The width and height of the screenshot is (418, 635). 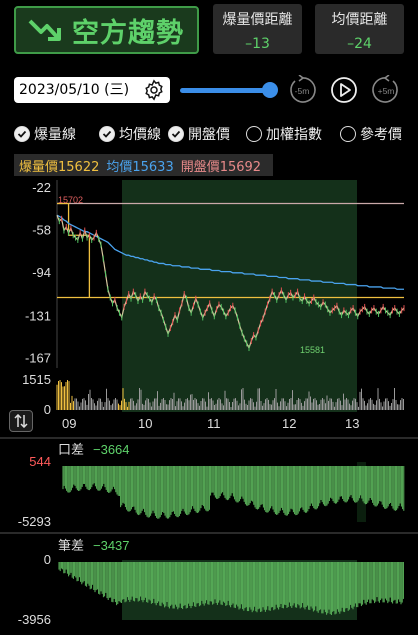 I want to click on price-ytick-1: -58, so click(x=41, y=230).